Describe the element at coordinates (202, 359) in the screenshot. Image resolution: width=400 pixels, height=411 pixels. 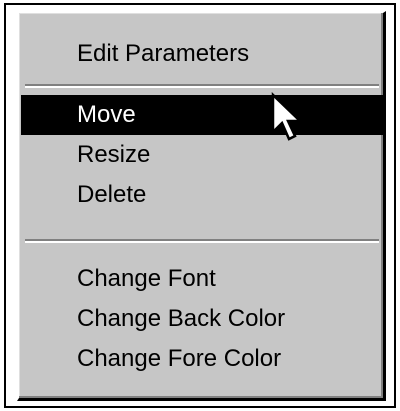
I see `menu-item-change-fore-color: Change Fore Color` at that location.